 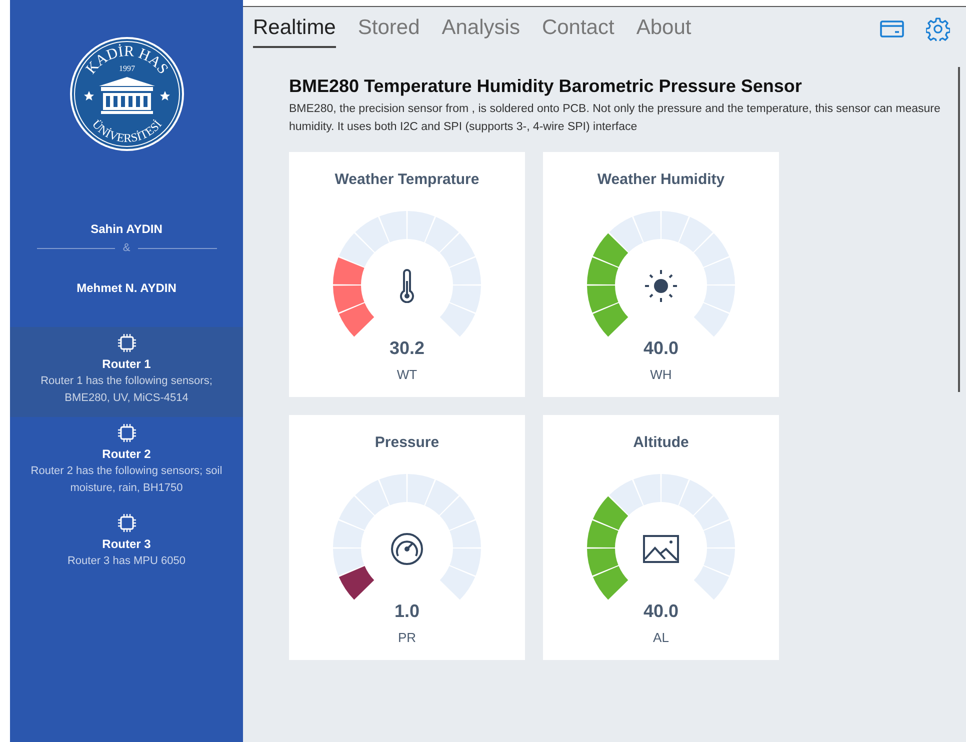 I want to click on router-name: Router 1, so click(x=126, y=364).